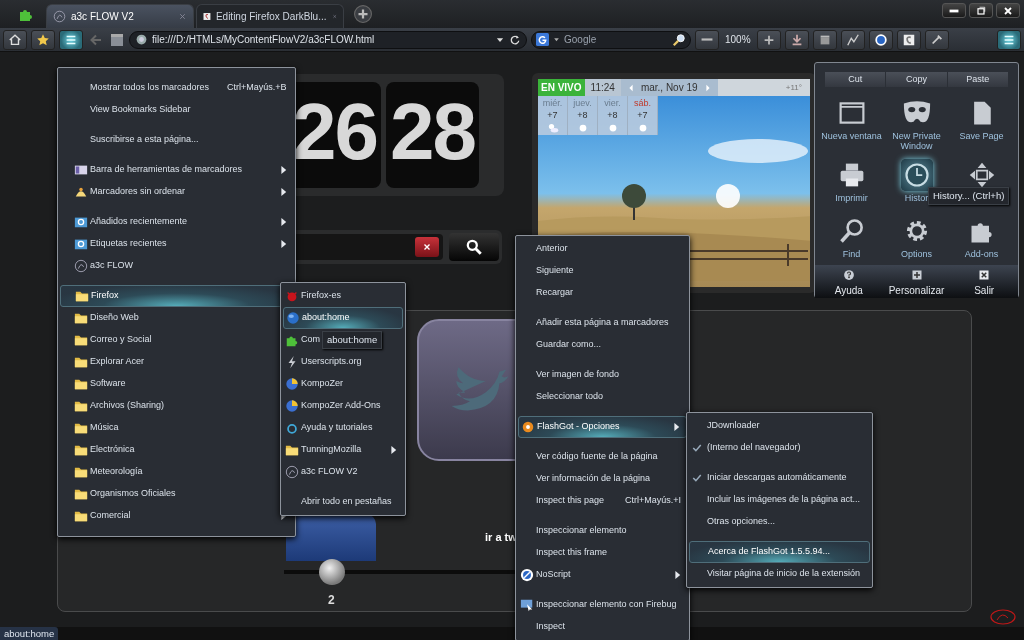  Describe the element at coordinates (257, 88) in the screenshot. I see `shortcut-label: Ctrl+Mayús.+B` at that location.